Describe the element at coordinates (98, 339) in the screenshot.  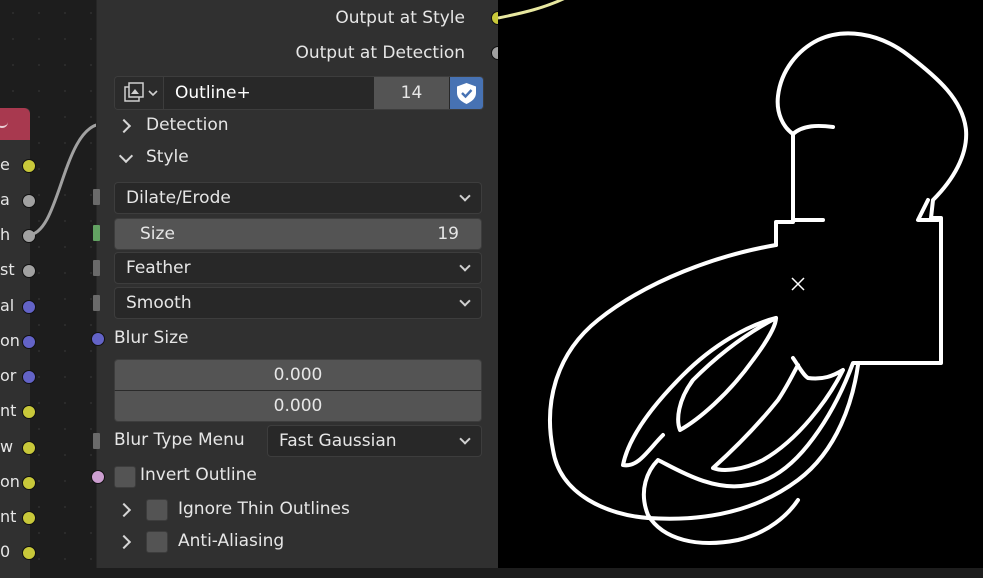
I see `blur-size-socket` at that location.